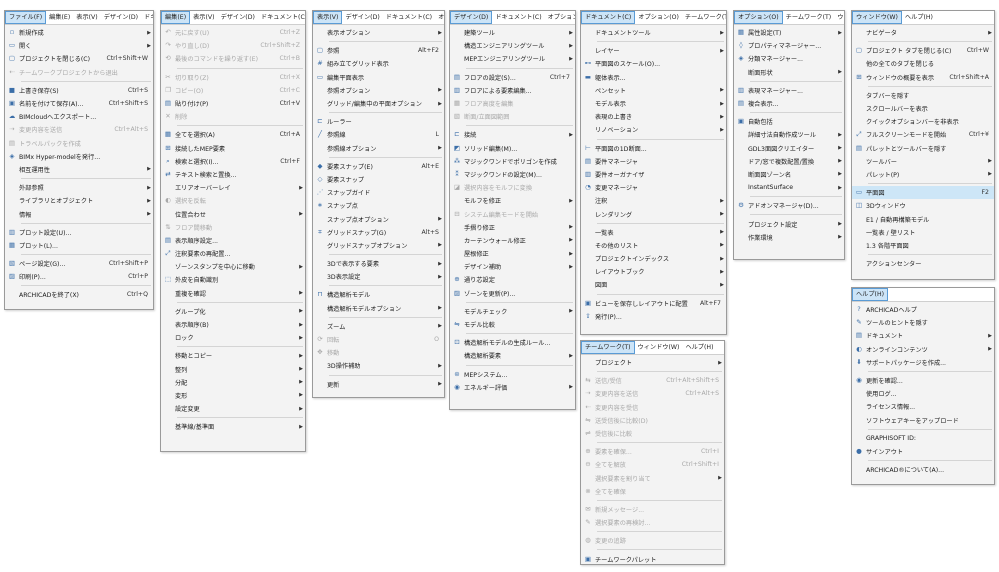 The image size is (999, 572). Describe the element at coordinates (789, 161) in the screenshot. I see `menu-item: ドア/窓で複数配置/置換 ▶` at that location.